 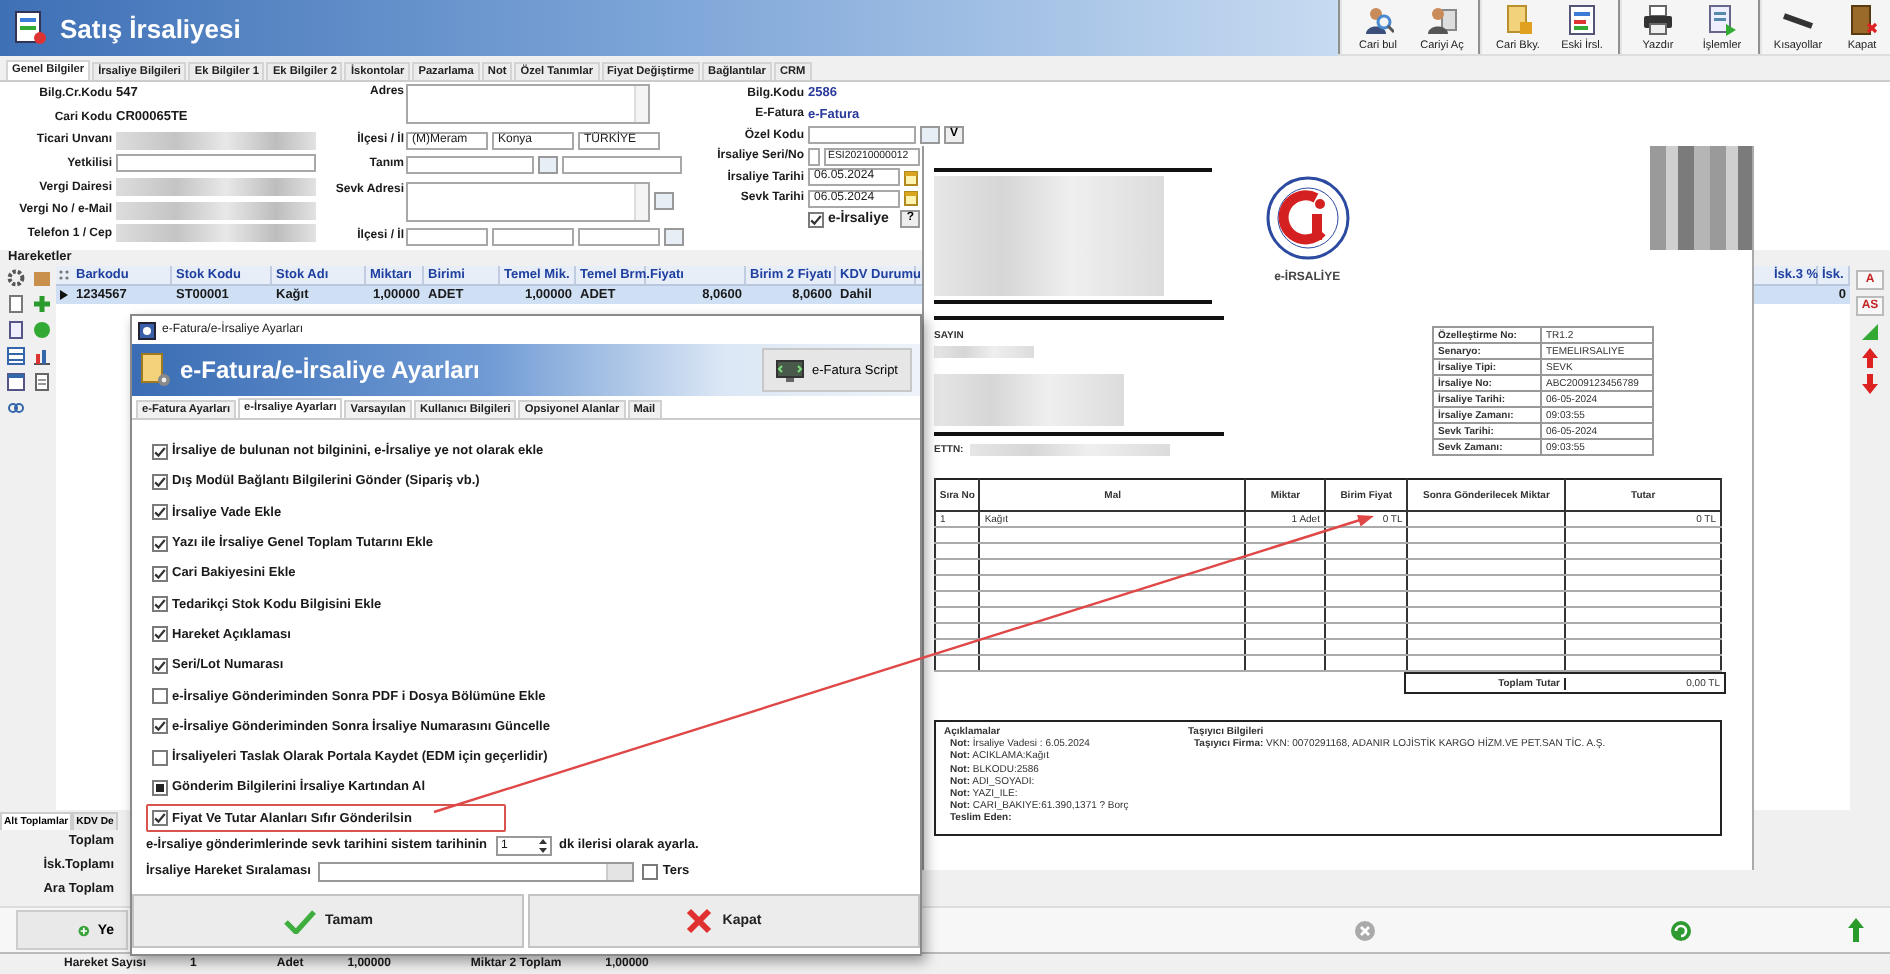 I want to click on dialog-heading: e-Fatura/e-İrsaliye Ayarları, so click(x=331, y=370).